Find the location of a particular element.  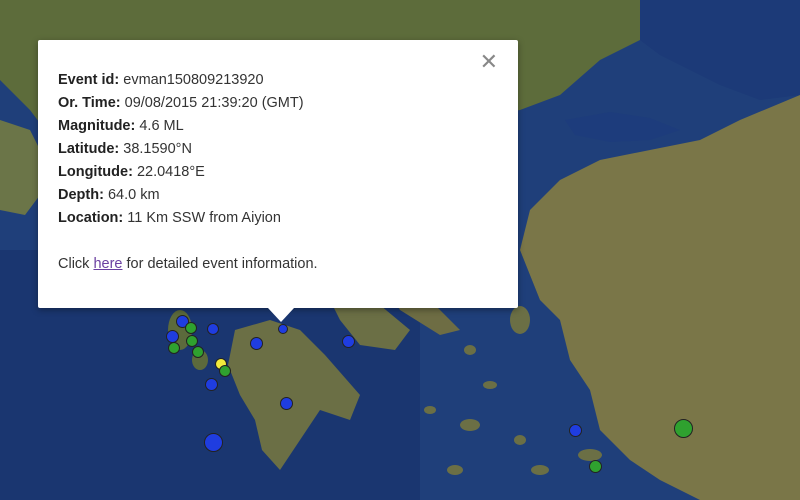

row-value: 38.1590°N is located at coordinates (157, 149).